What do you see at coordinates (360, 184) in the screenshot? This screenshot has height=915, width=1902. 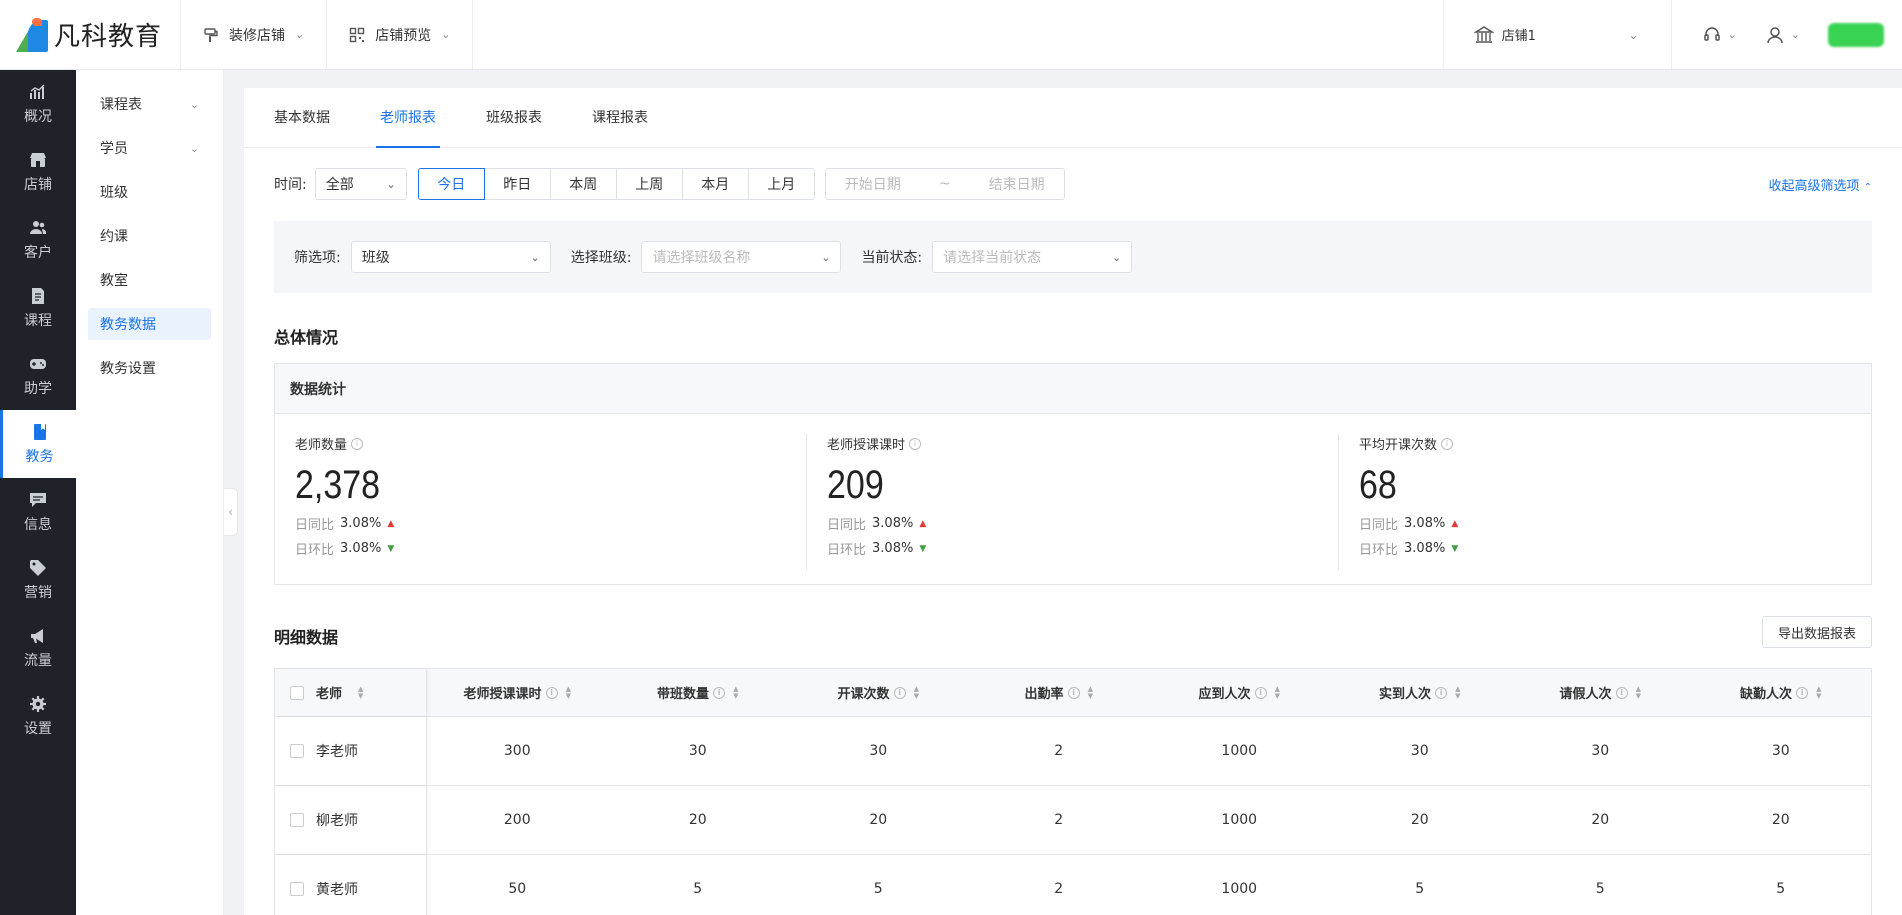 I see `time-scope-select: 全部 ⌄` at bounding box center [360, 184].